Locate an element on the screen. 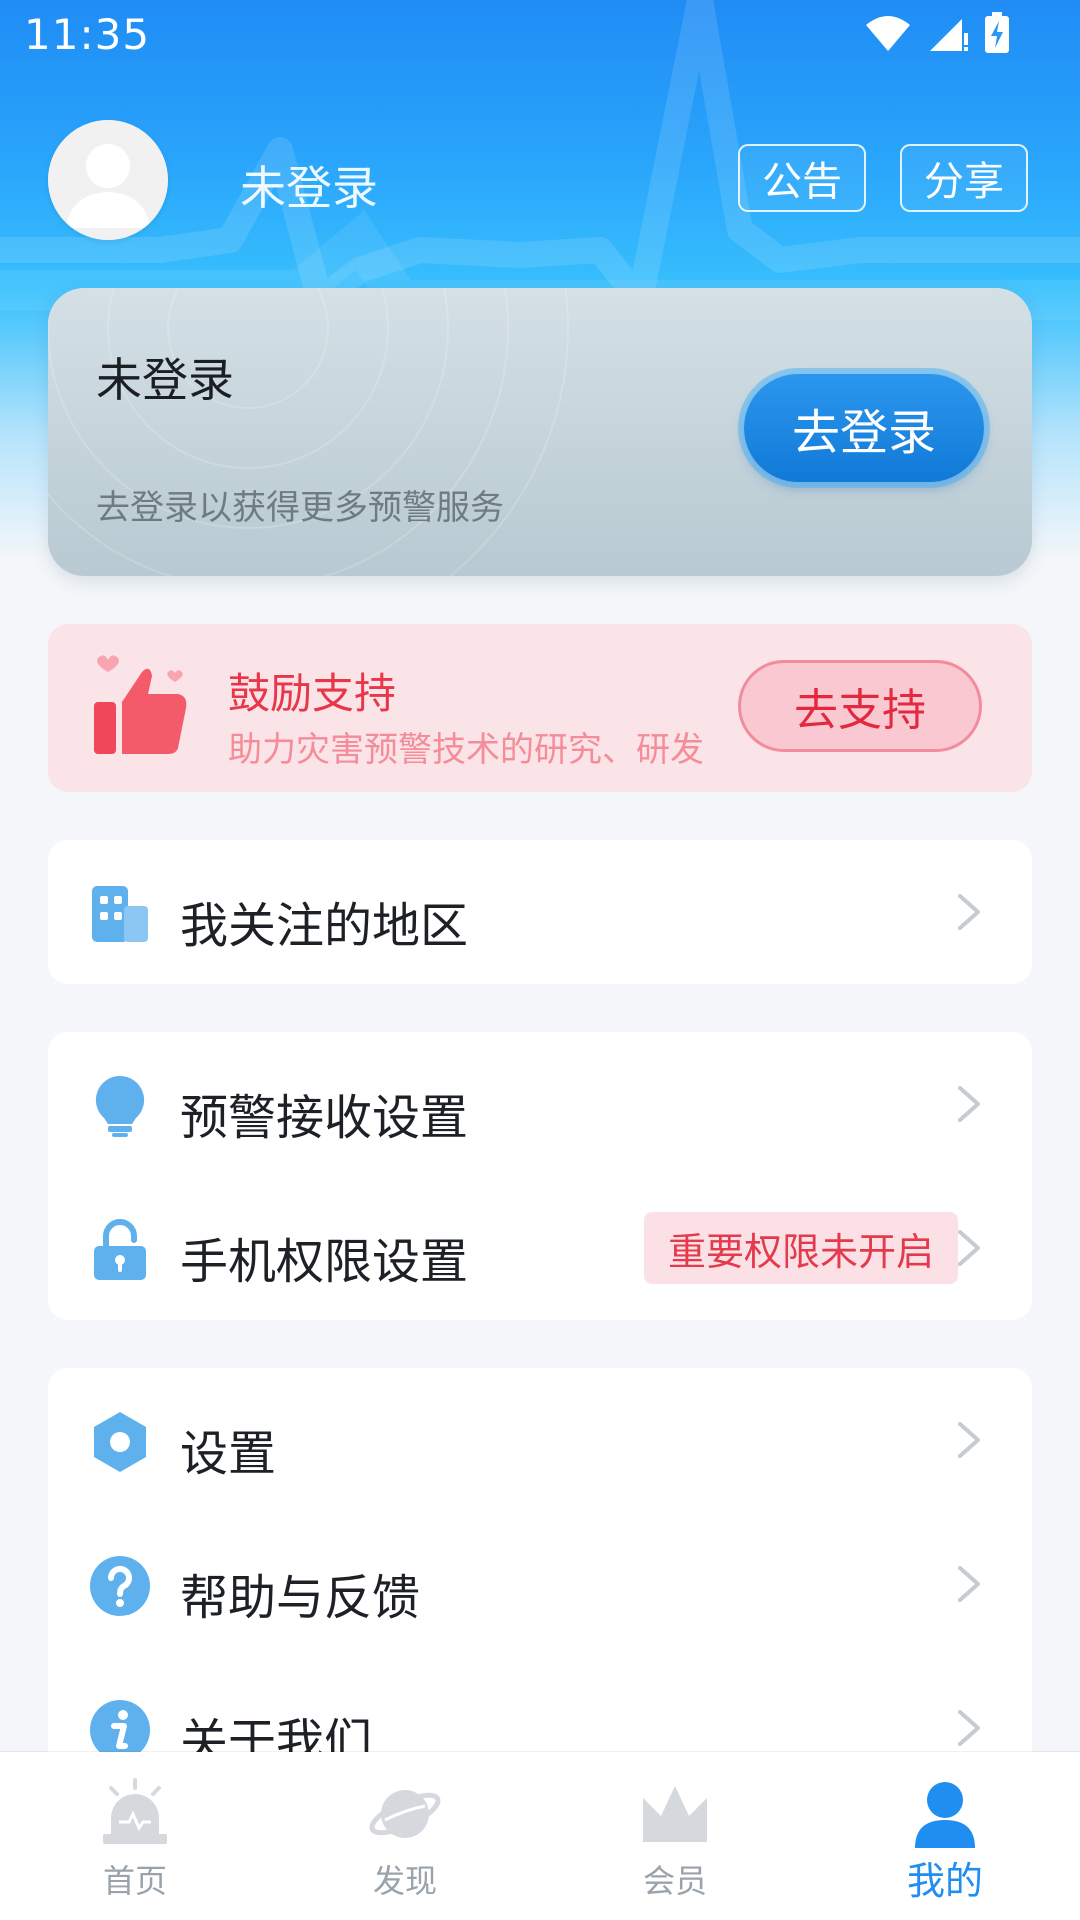 The image size is (1080, 1920). support-card: 鼓励支持 助力灾害预警技术的研究、研发 去支持 is located at coordinates (540, 708).